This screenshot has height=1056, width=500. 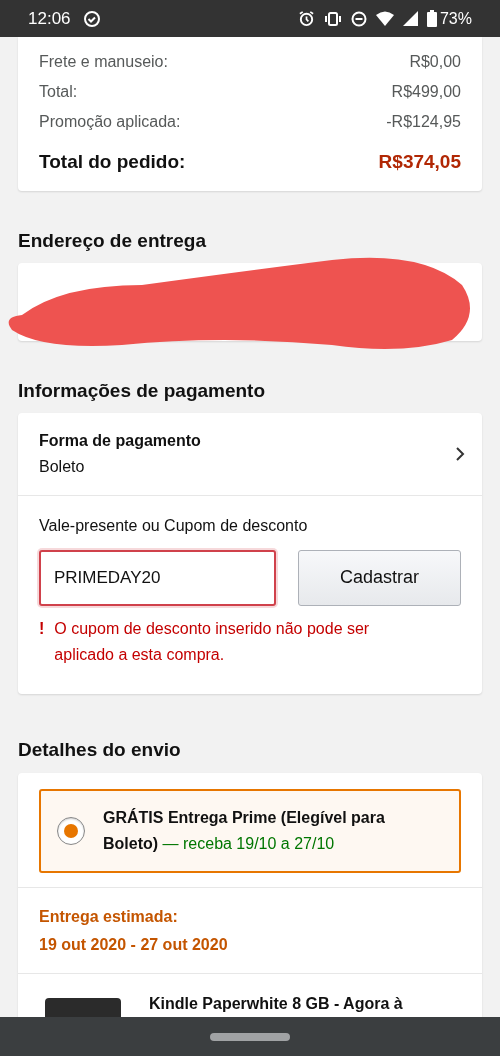 I want to click on order-total-value: R$374,05, so click(x=419, y=162).